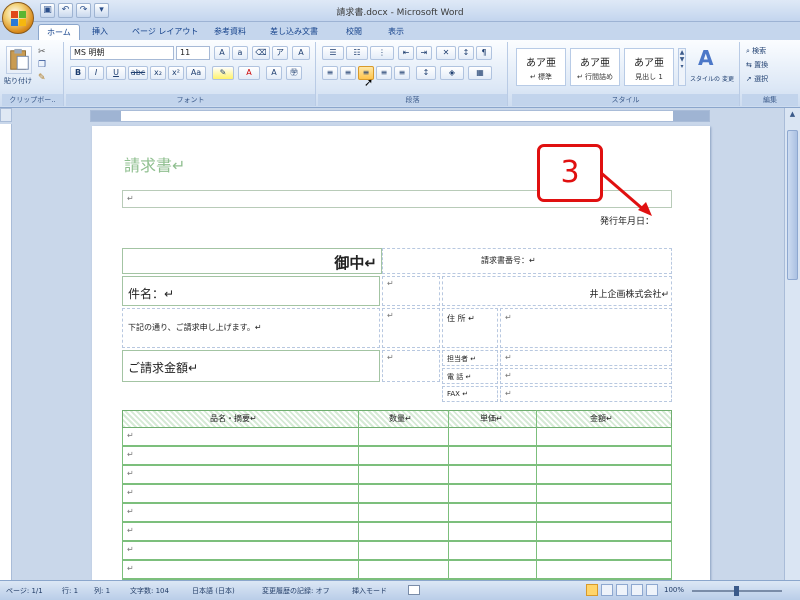  What do you see at coordinates (294, 73) in the screenshot?
I see `enclosed-char-icon: ㊫` at bounding box center [294, 73].